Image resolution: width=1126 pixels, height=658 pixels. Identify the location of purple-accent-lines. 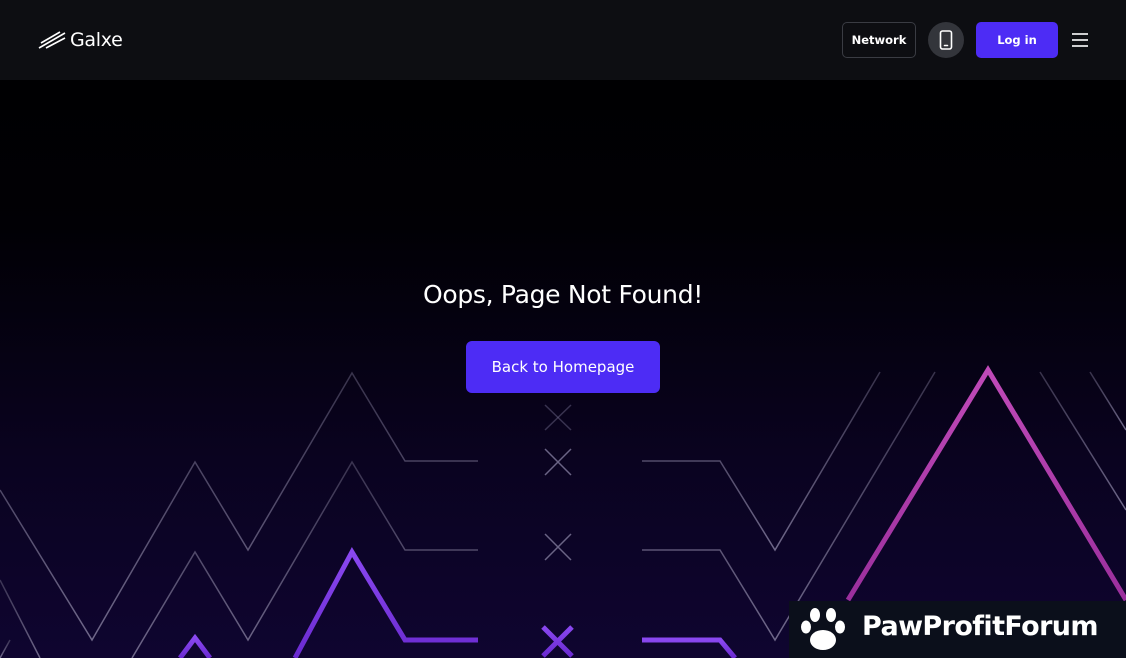
(457, 602).